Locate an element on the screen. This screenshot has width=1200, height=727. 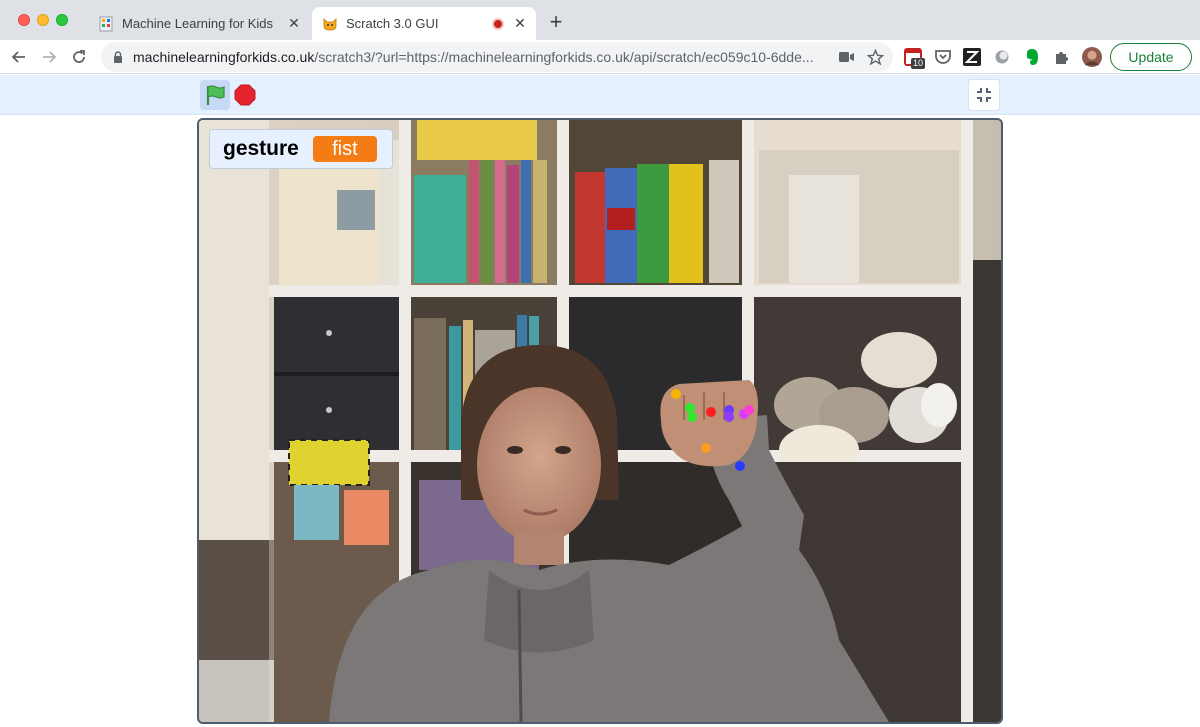
profile-avatar is located at coordinates (1092, 57).